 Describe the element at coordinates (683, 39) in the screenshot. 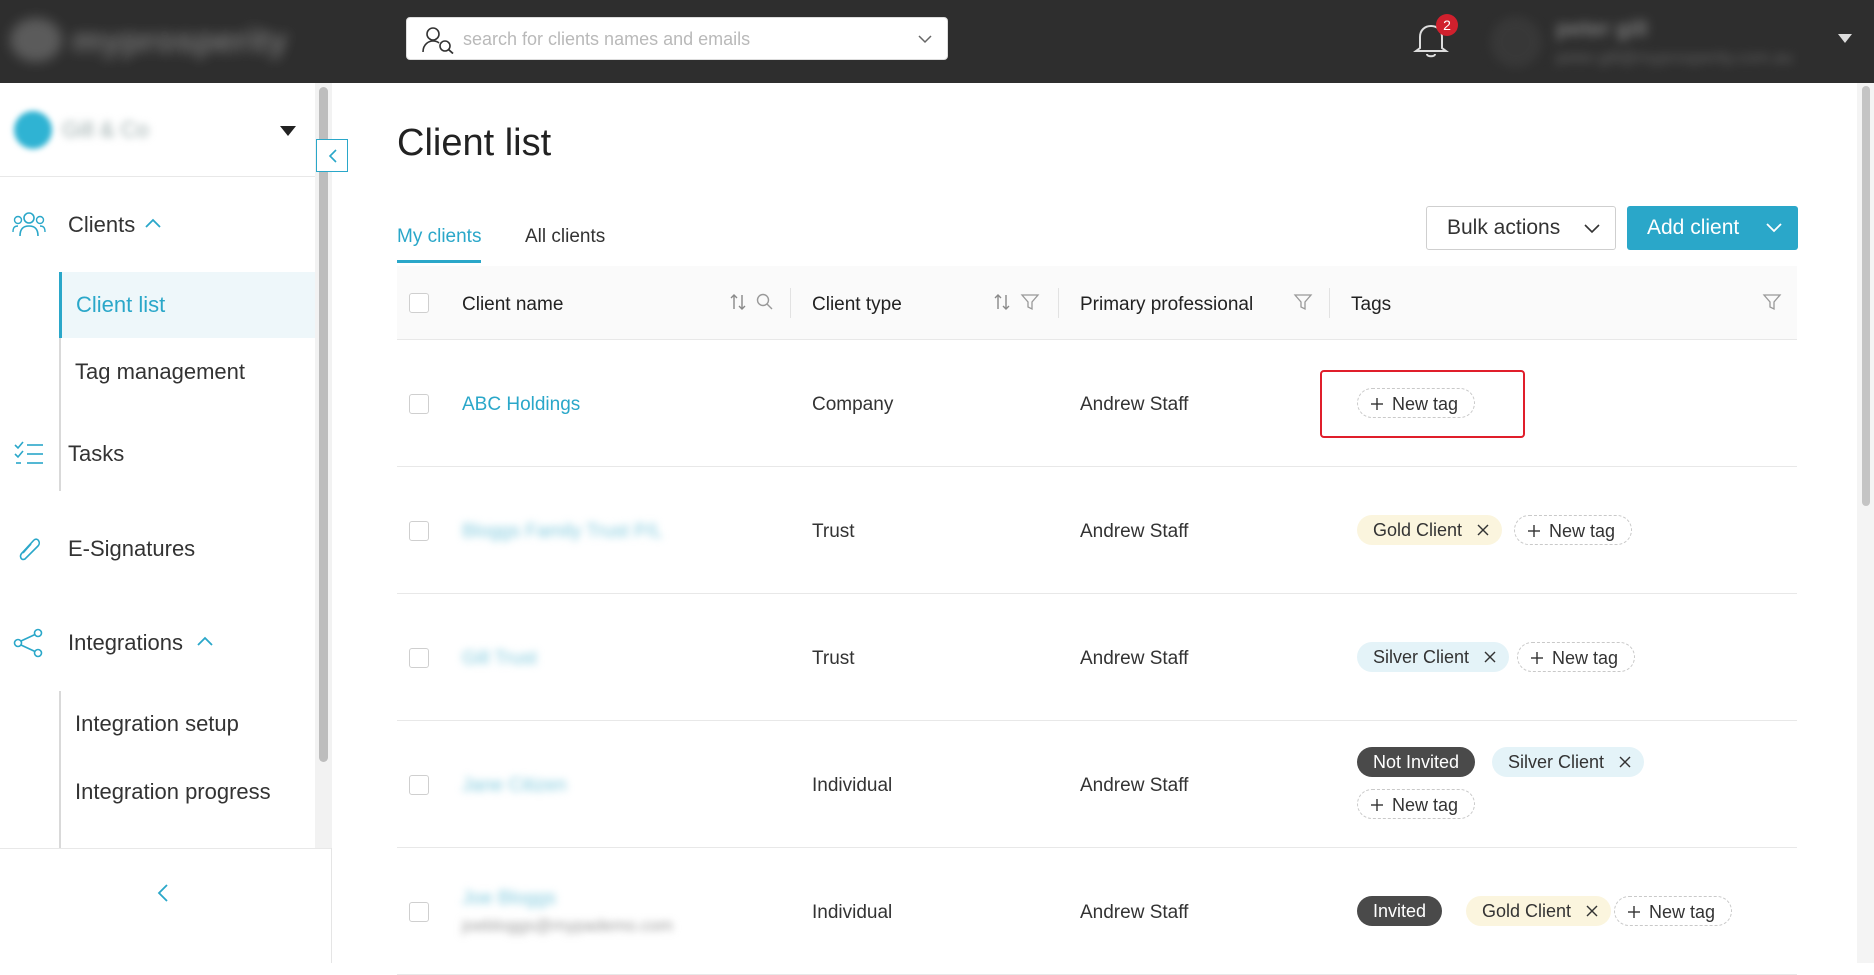

I see `search-input` at that location.